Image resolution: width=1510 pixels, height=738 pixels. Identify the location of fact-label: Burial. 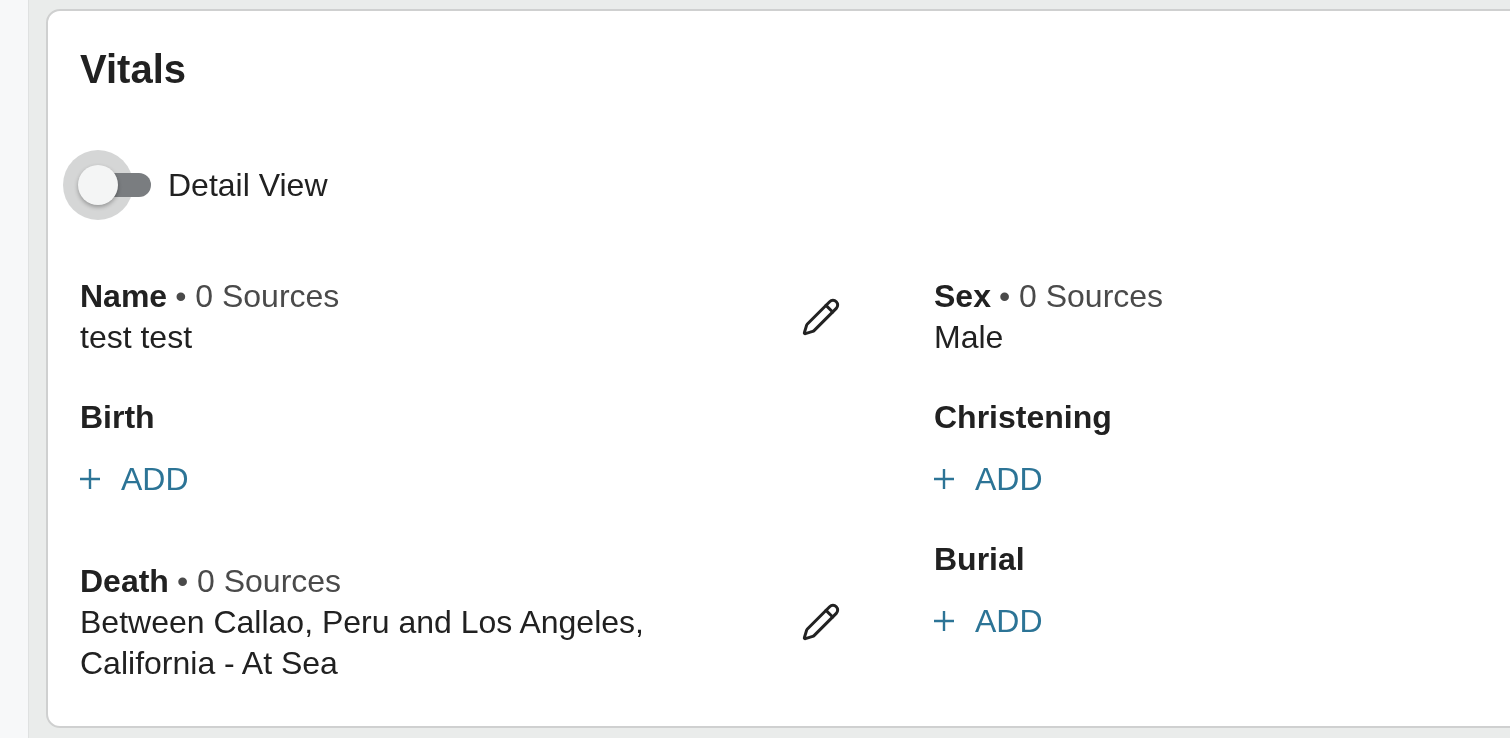
(979, 559).